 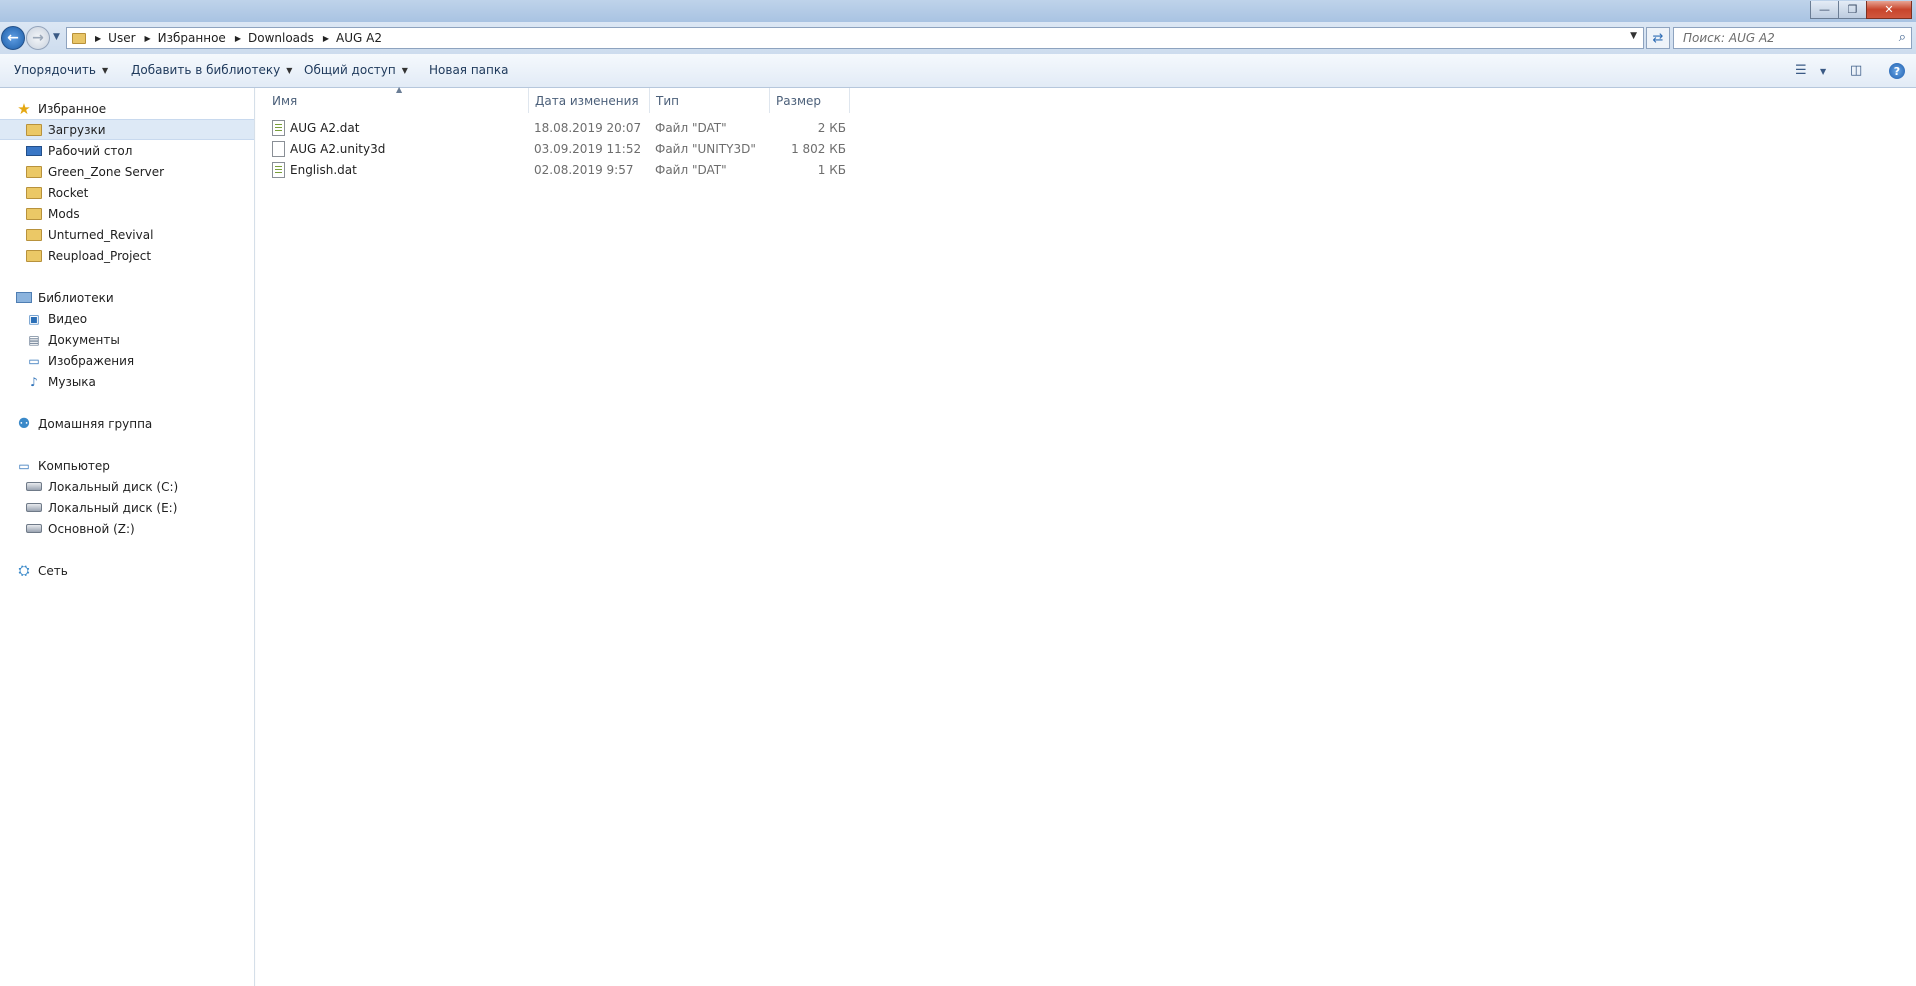 I want to click on sidebar-item-unturned-revival: Unturned_Revival, so click(x=127, y=234).